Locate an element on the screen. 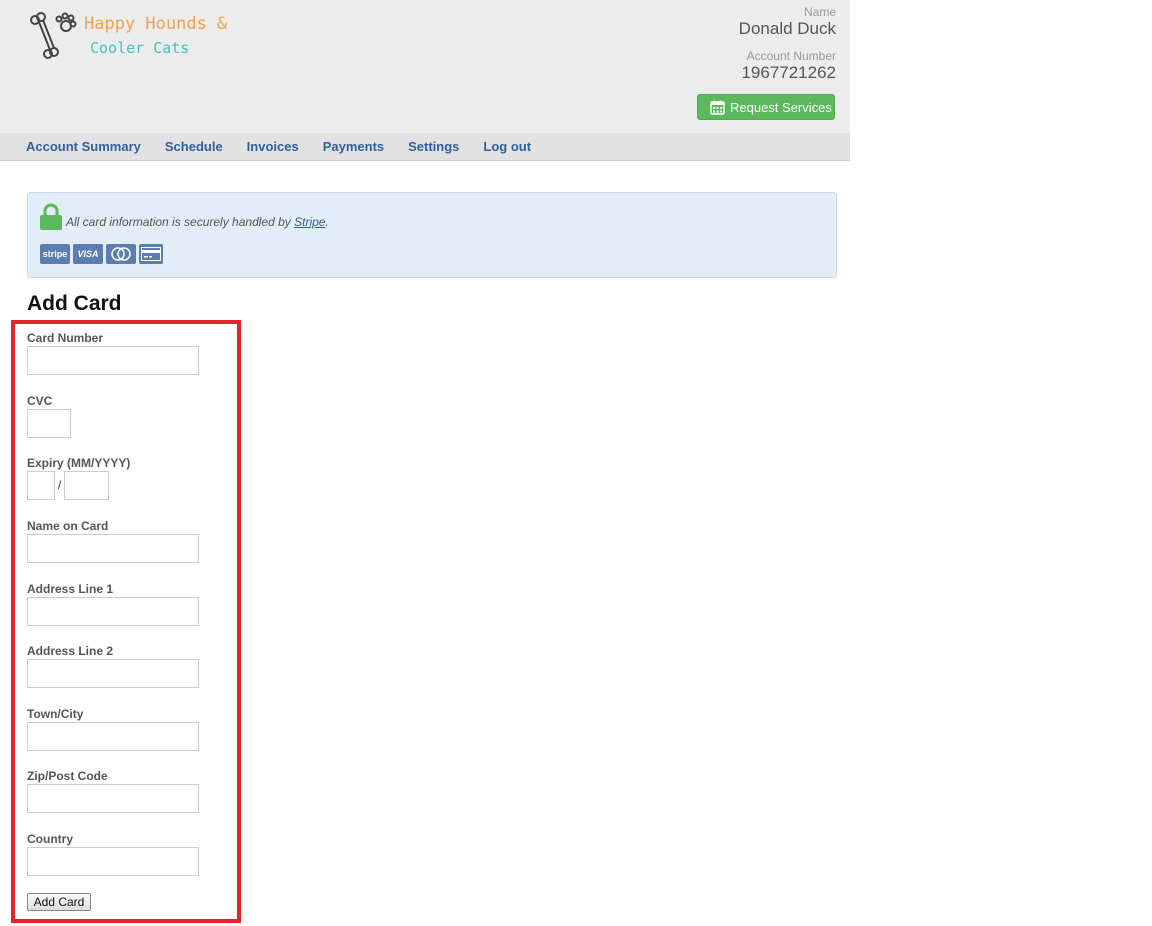  expiry-label: Expiry (MM/YYYY) is located at coordinates (79, 463).